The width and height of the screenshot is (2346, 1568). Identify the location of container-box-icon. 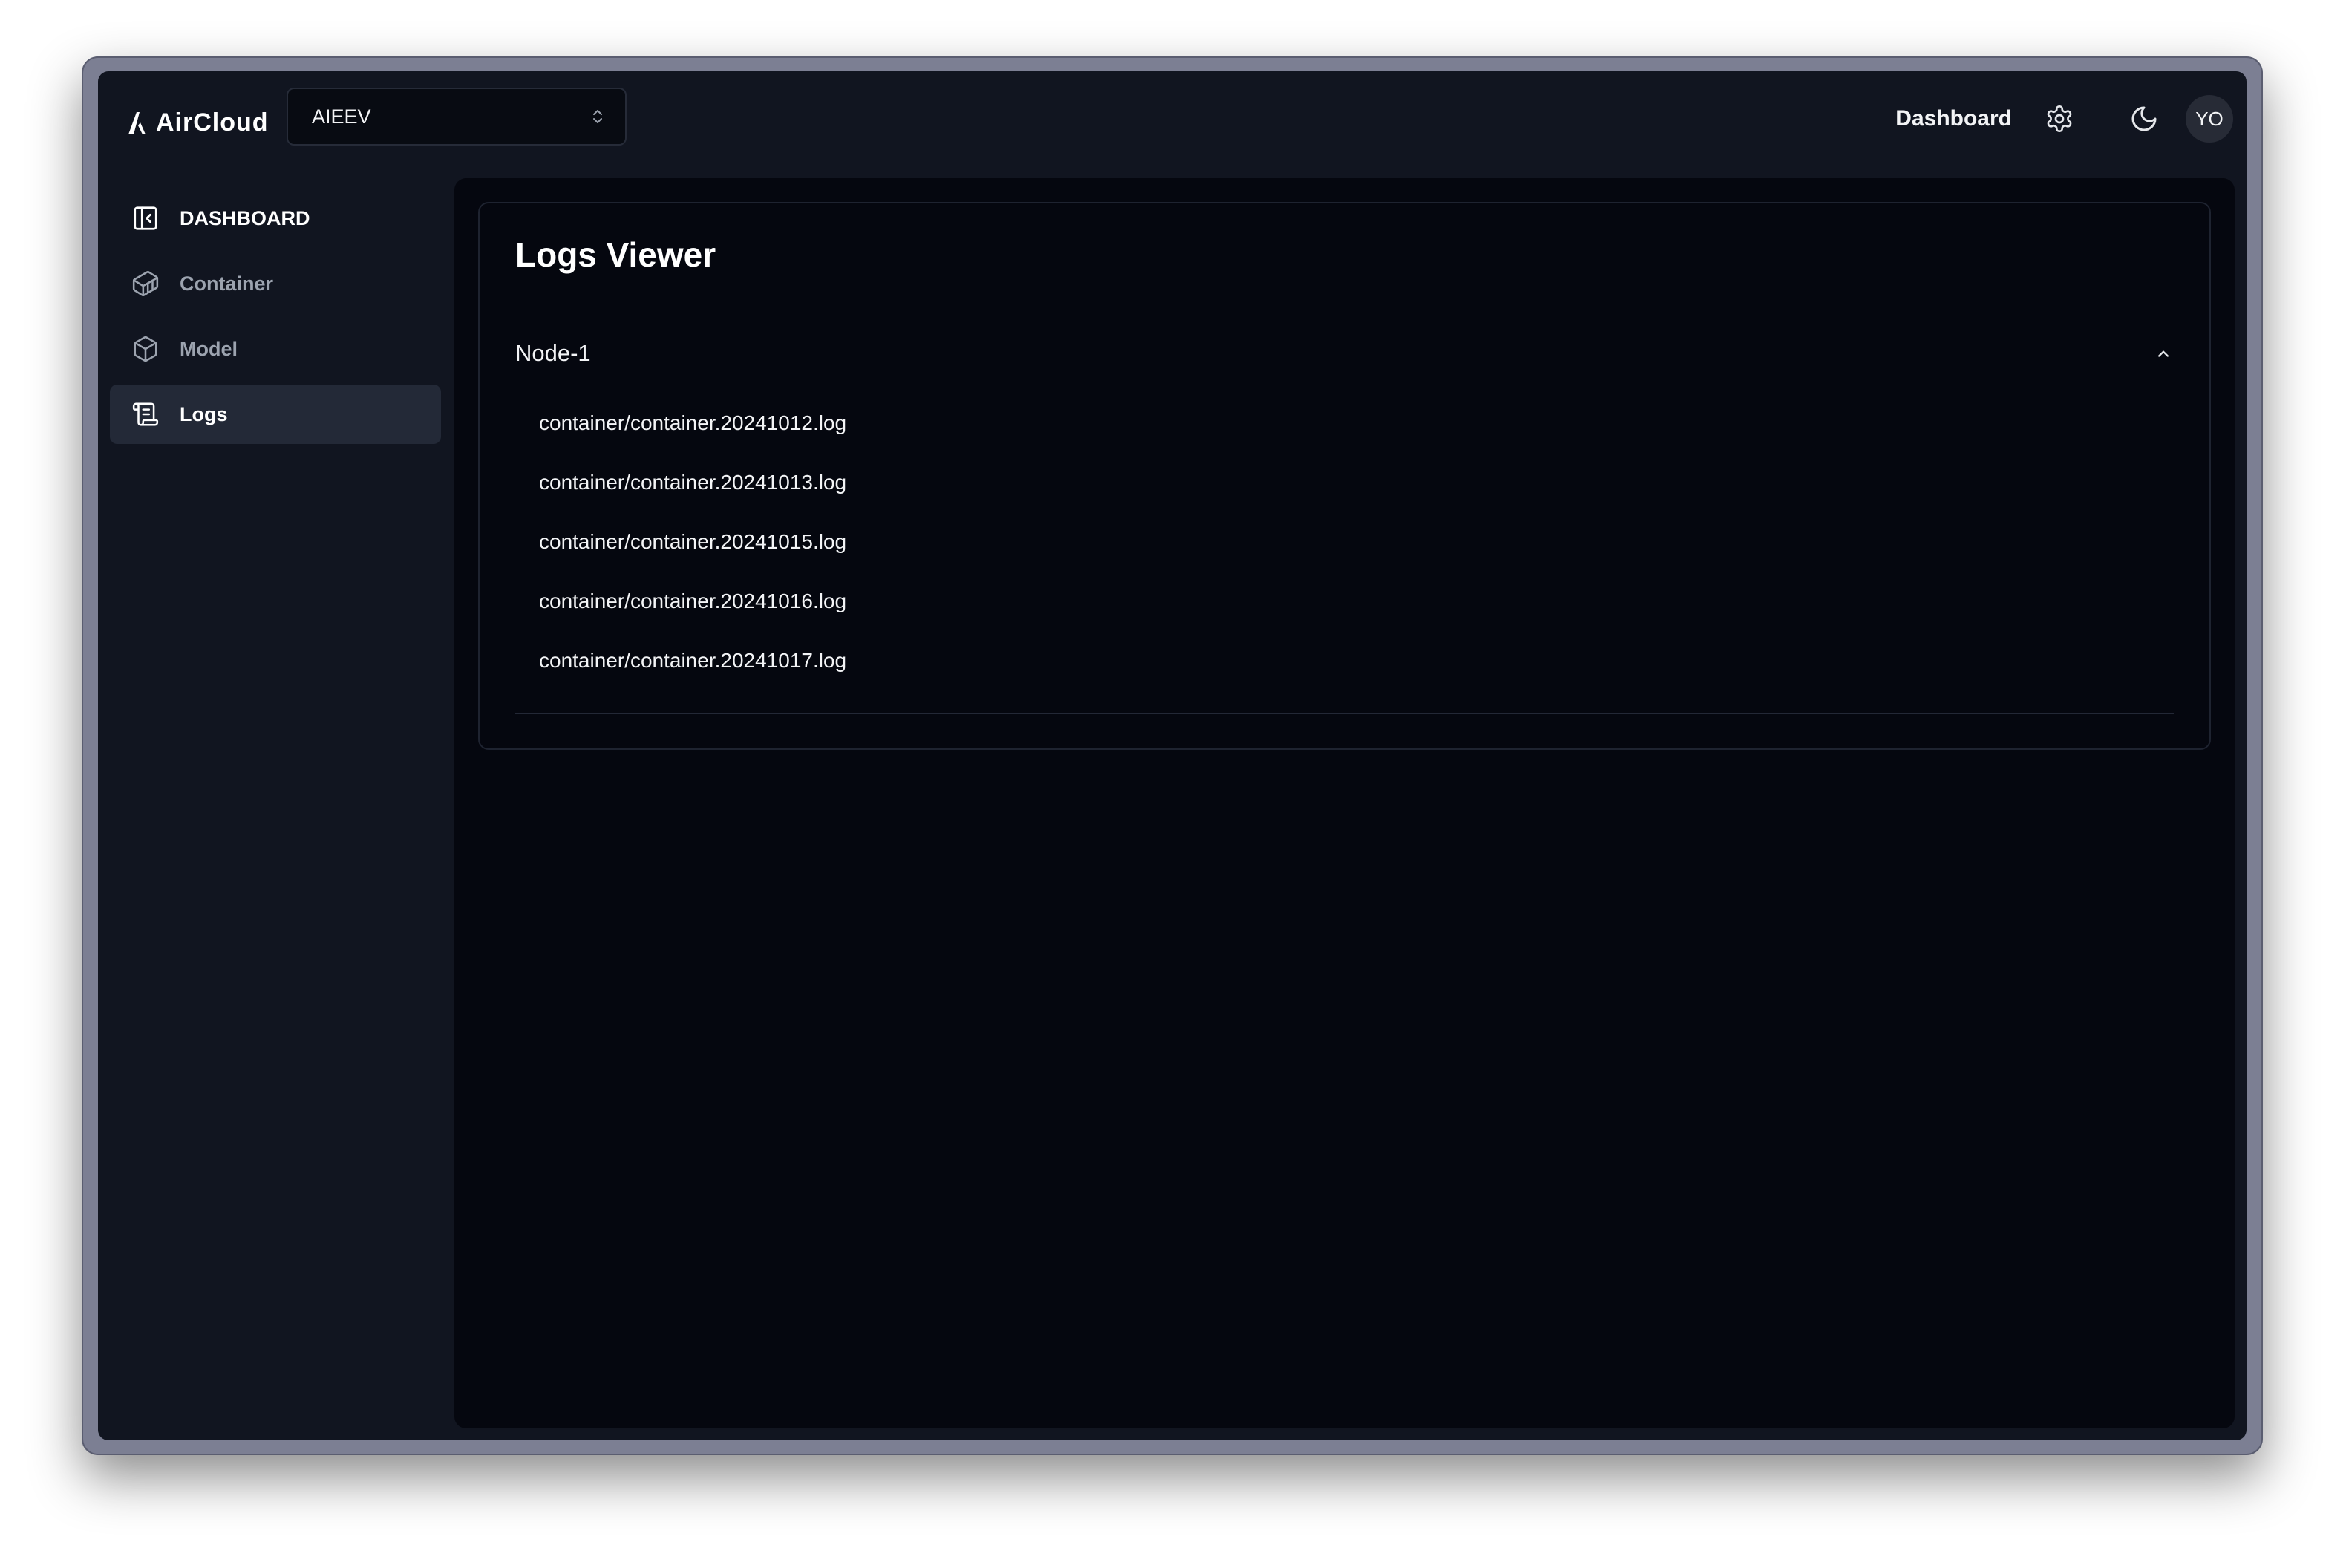
(145, 283).